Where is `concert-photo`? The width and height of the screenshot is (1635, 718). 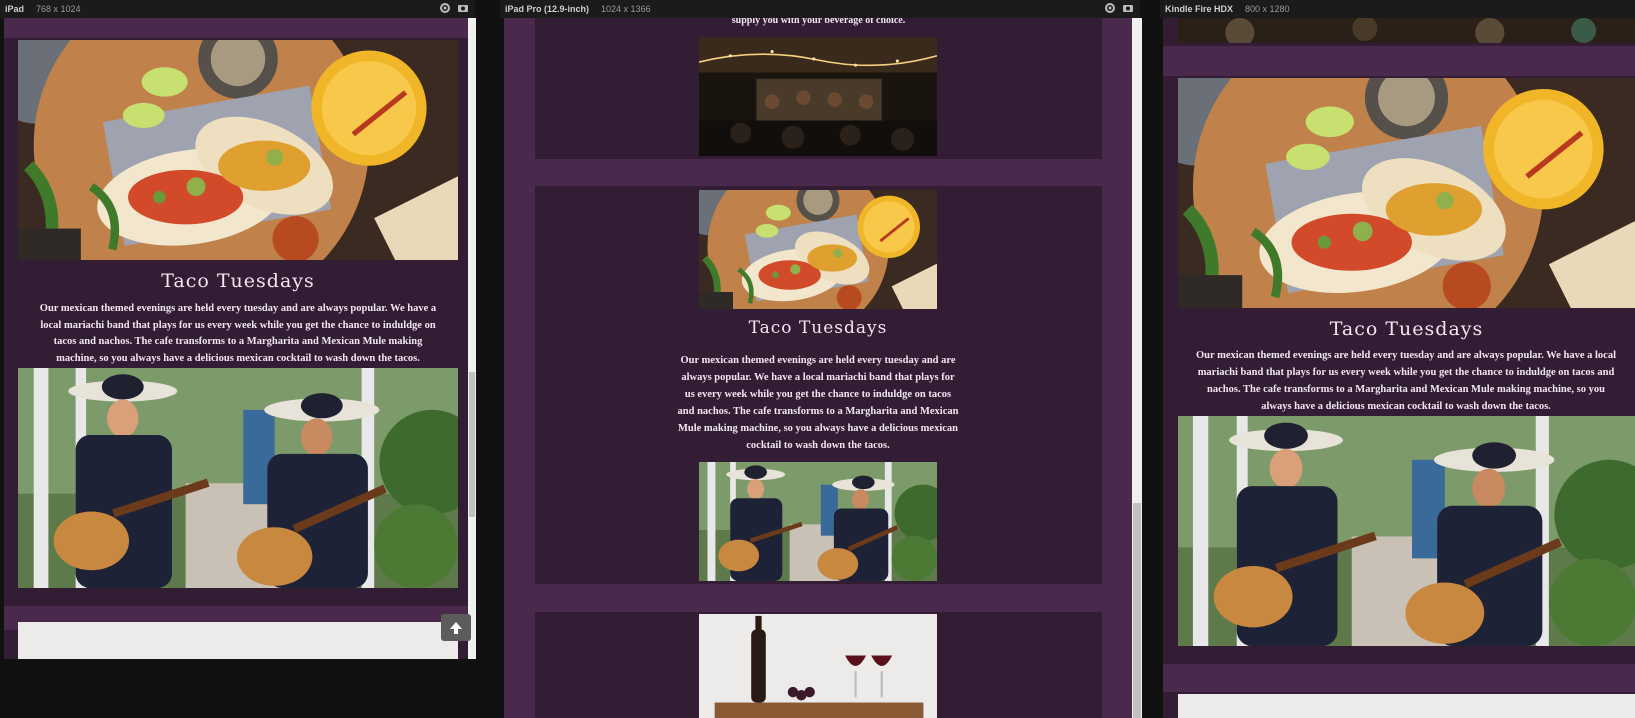 concert-photo is located at coordinates (818, 96).